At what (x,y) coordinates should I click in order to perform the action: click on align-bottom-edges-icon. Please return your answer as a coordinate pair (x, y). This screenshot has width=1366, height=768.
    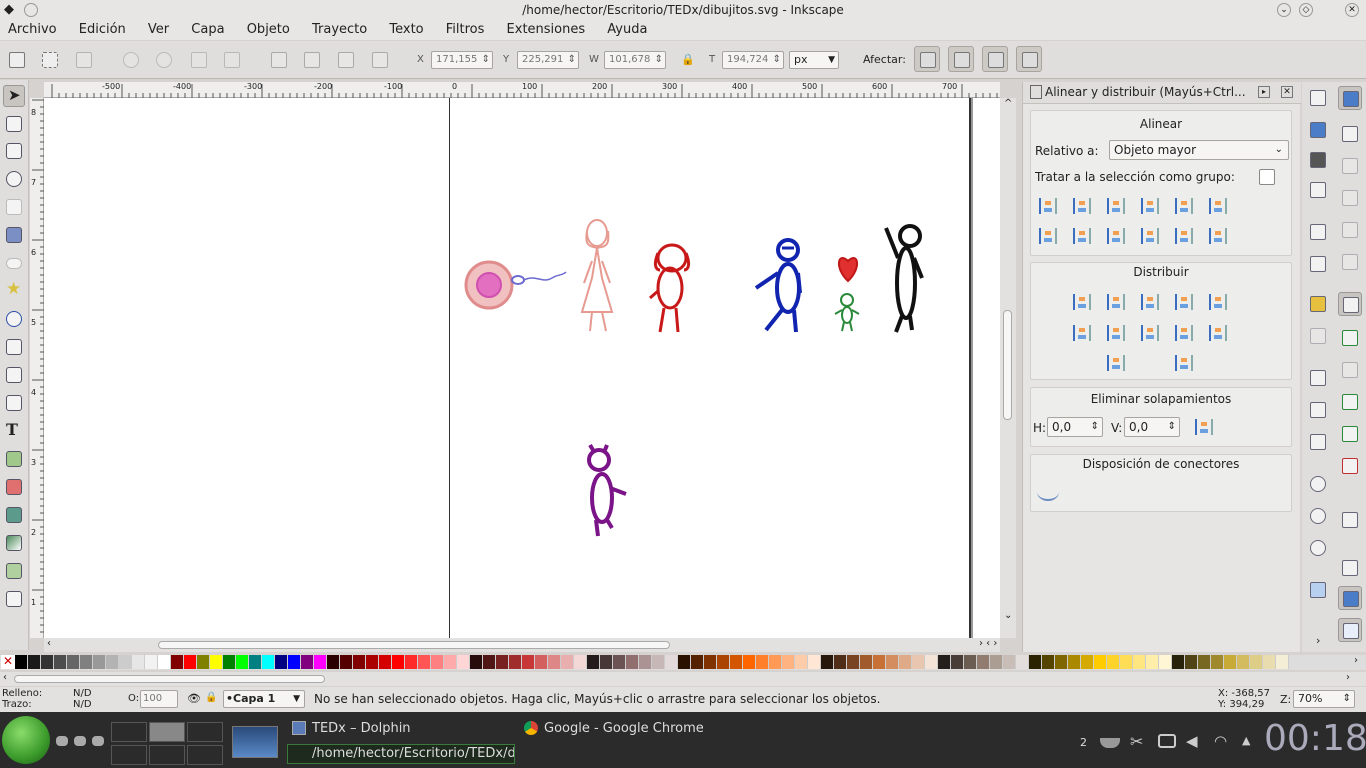
    Looking at the image, I should click on (1149, 237).